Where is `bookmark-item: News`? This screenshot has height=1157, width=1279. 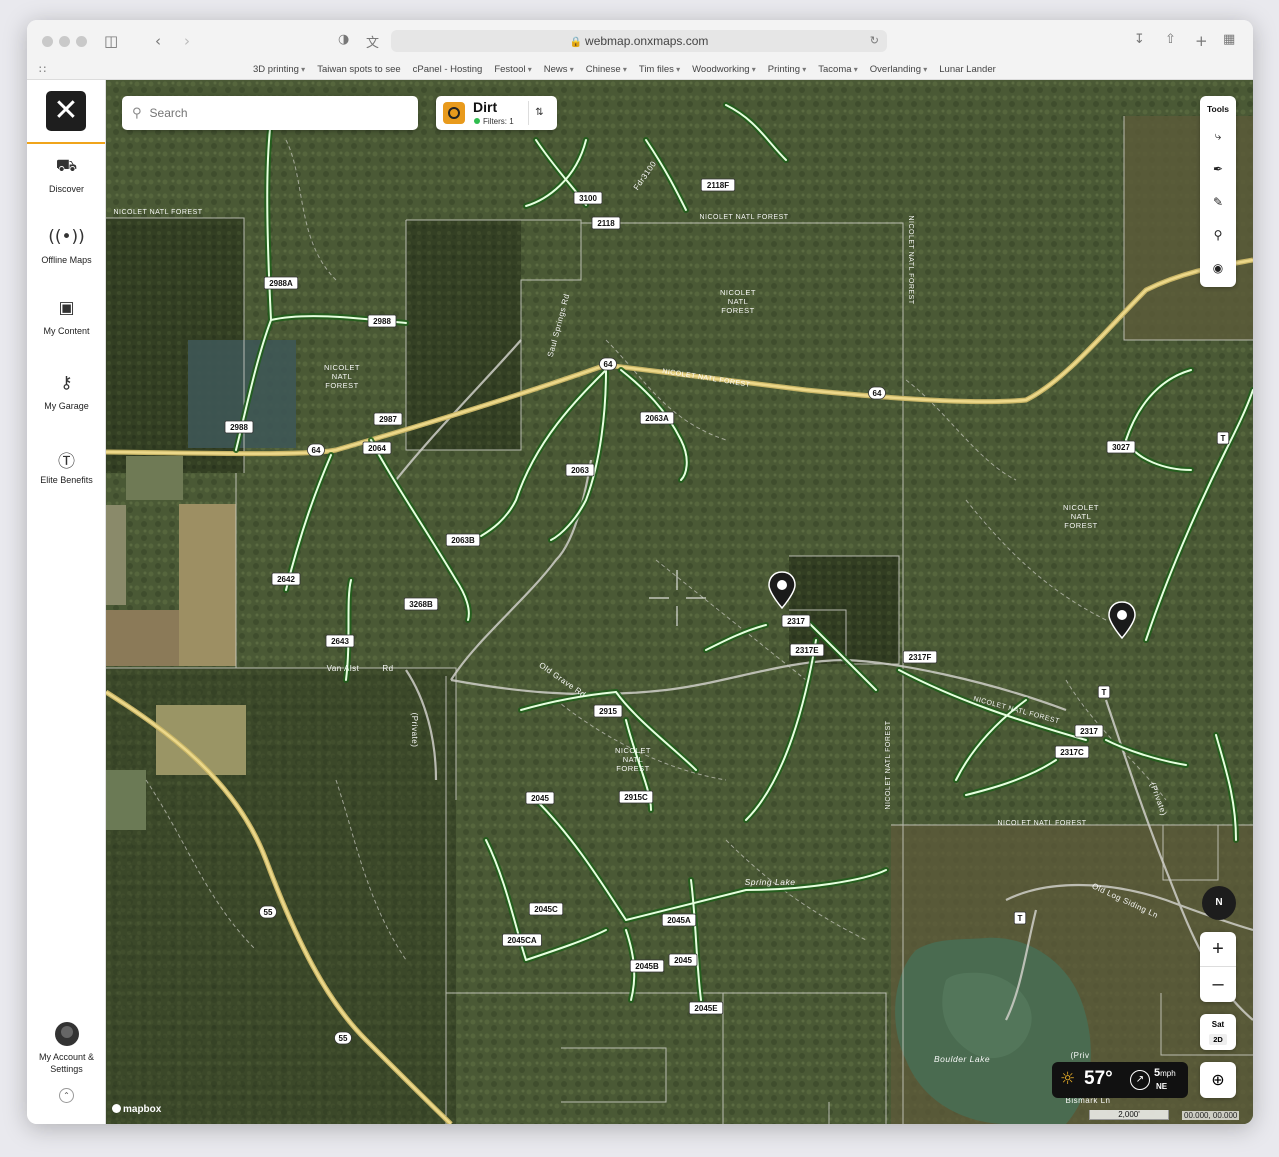 bookmark-item: News is located at coordinates (559, 69).